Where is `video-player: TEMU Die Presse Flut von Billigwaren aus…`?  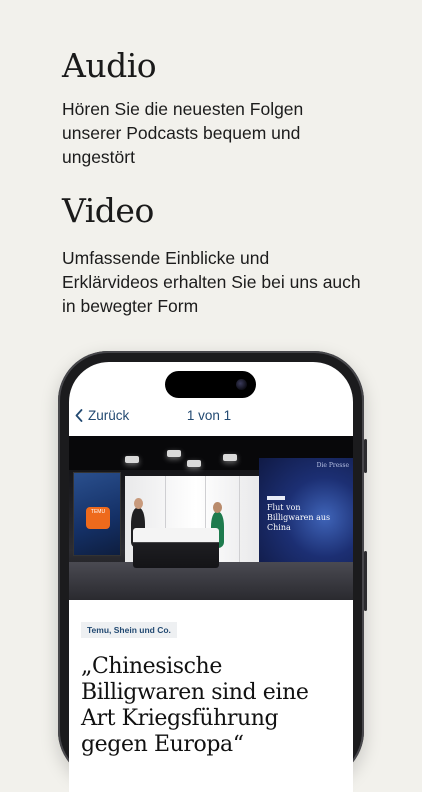
video-player: TEMU Die Presse Flut von Billigwaren aus… is located at coordinates (211, 518).